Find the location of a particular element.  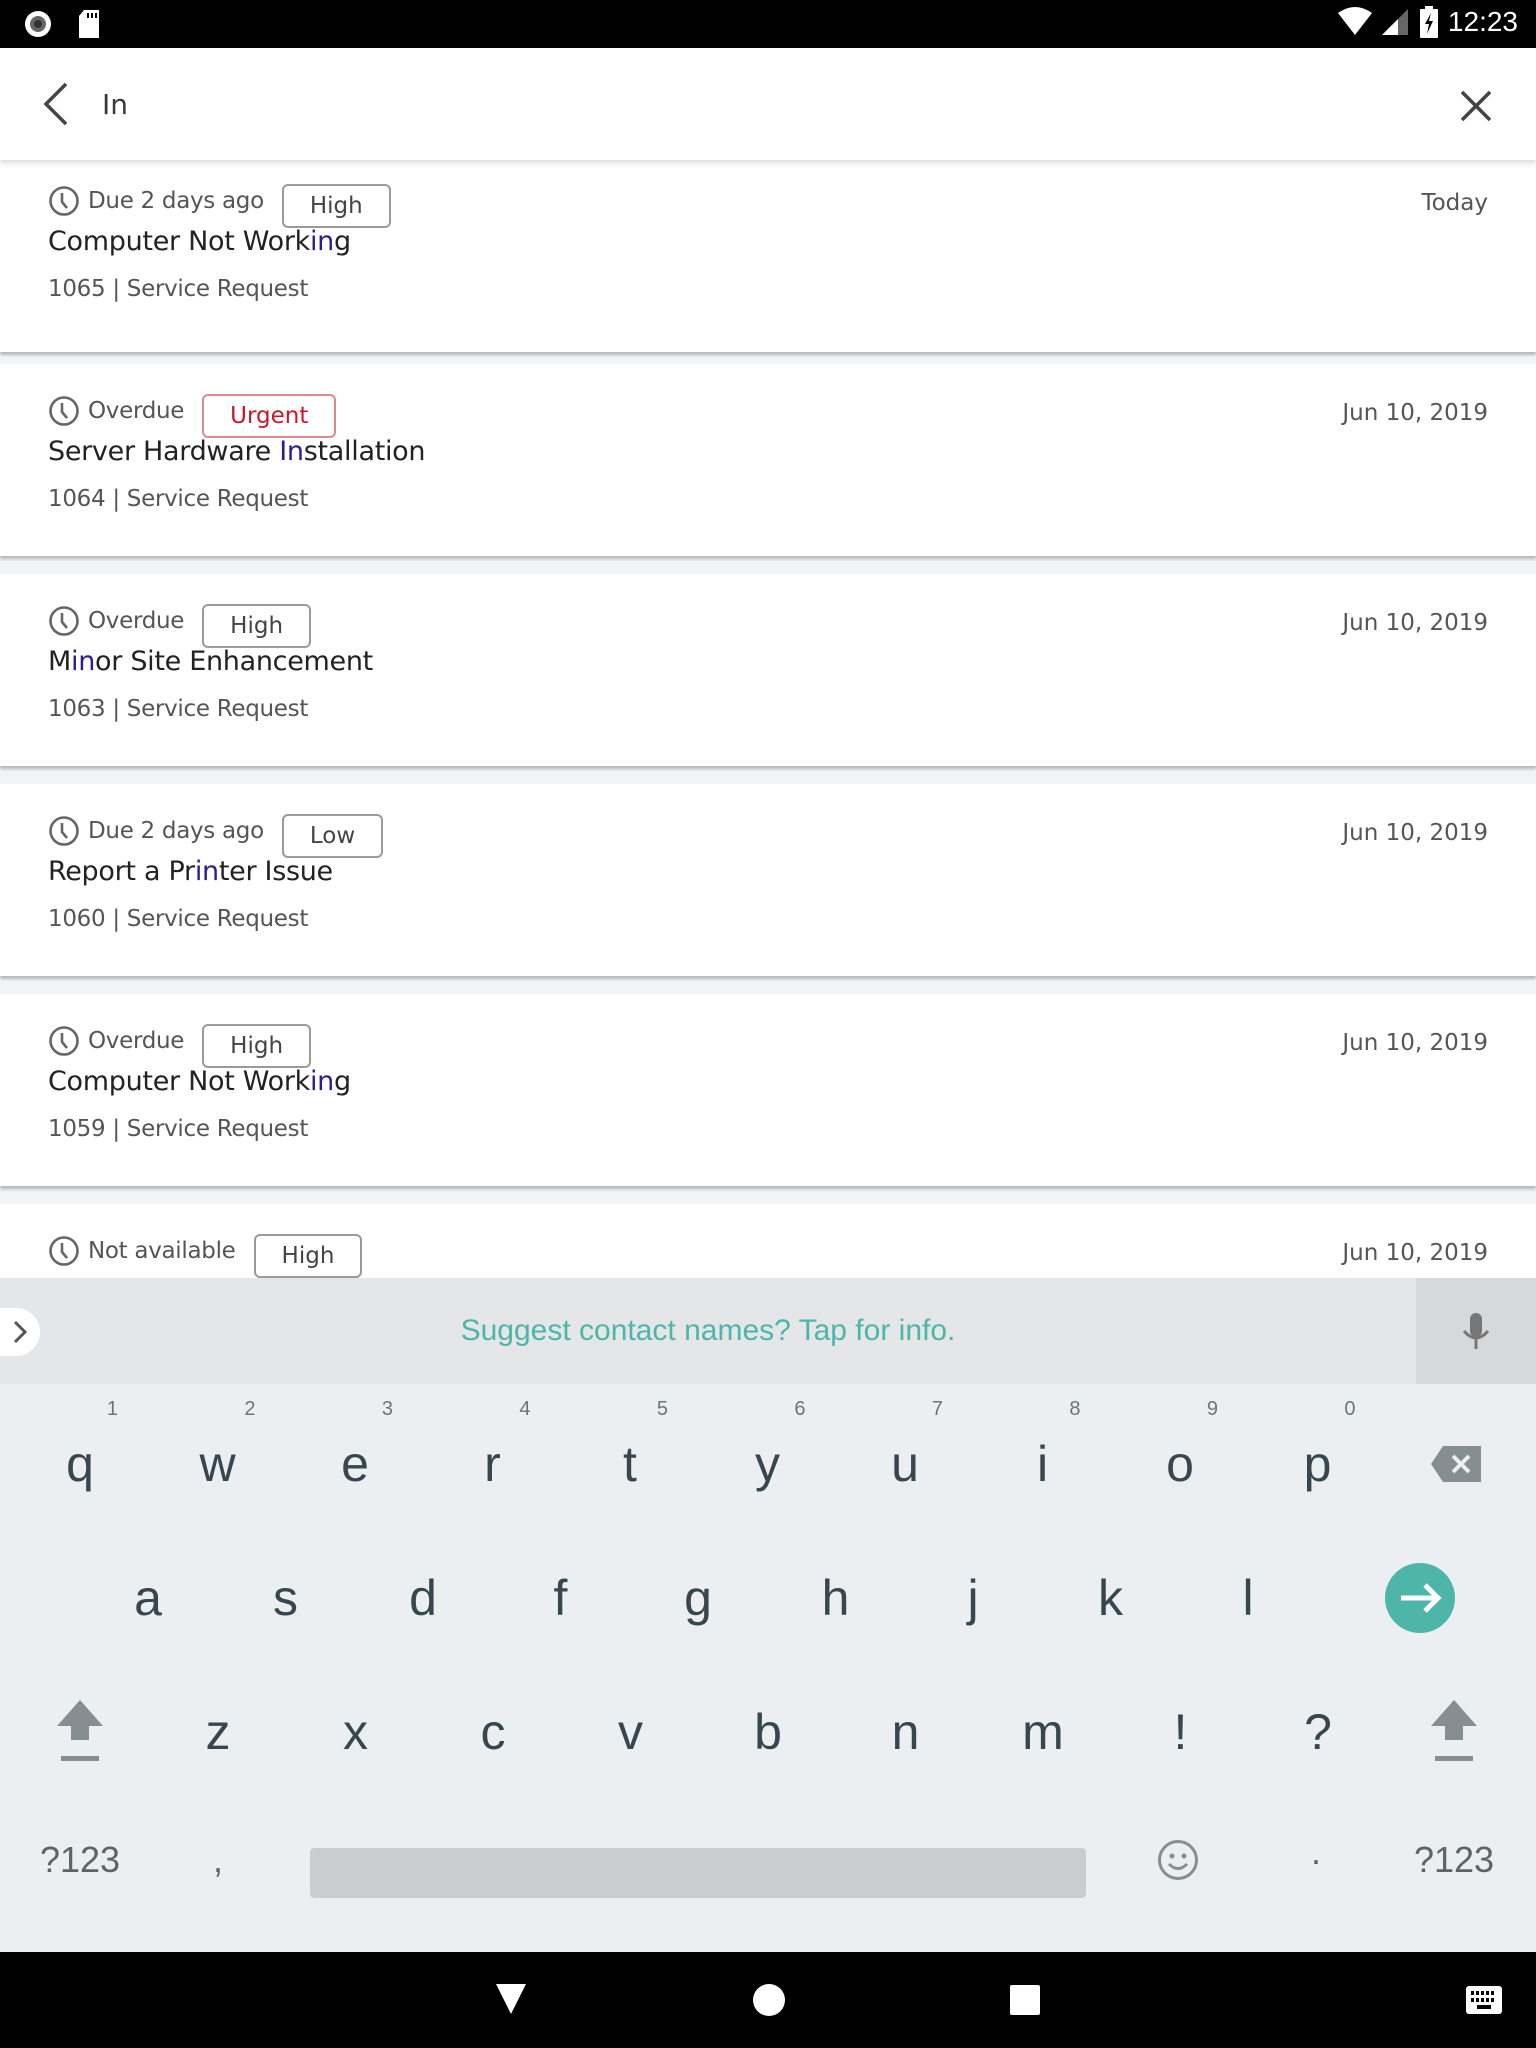

key-x: x is located at coordinates (356, 1717).